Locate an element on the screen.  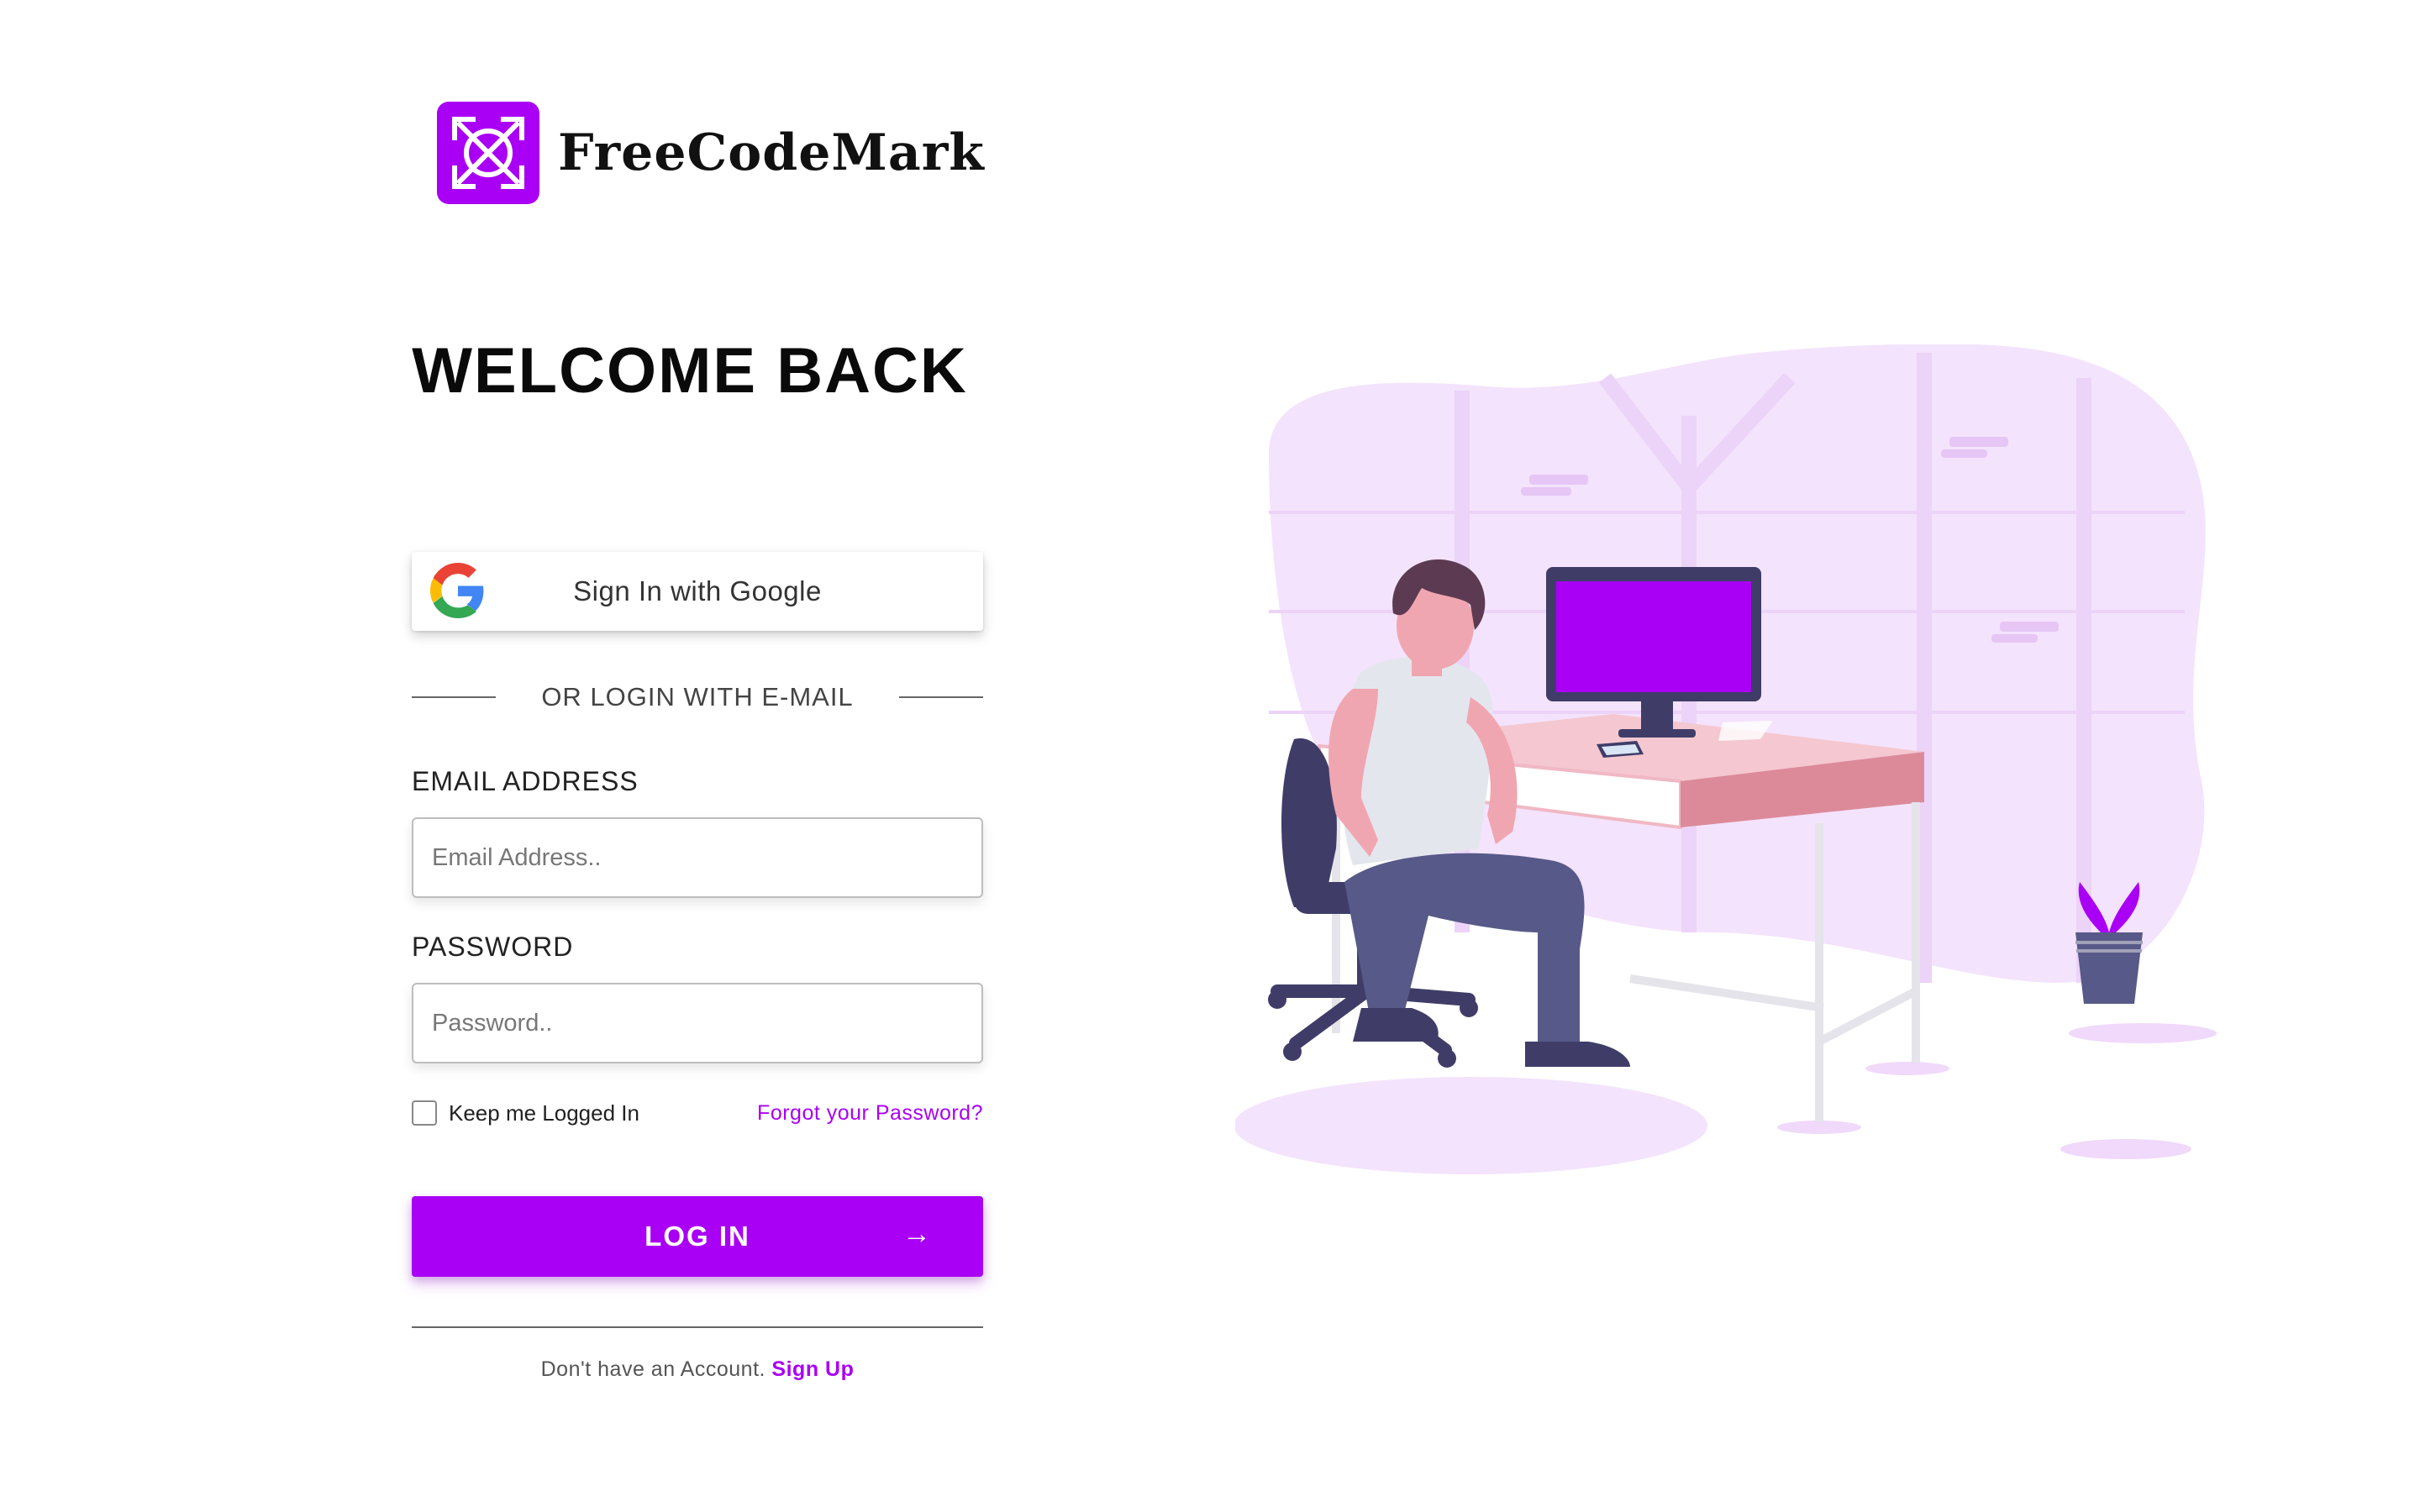
login-button-label: LOG IN is located at coordinates (697, 1236).